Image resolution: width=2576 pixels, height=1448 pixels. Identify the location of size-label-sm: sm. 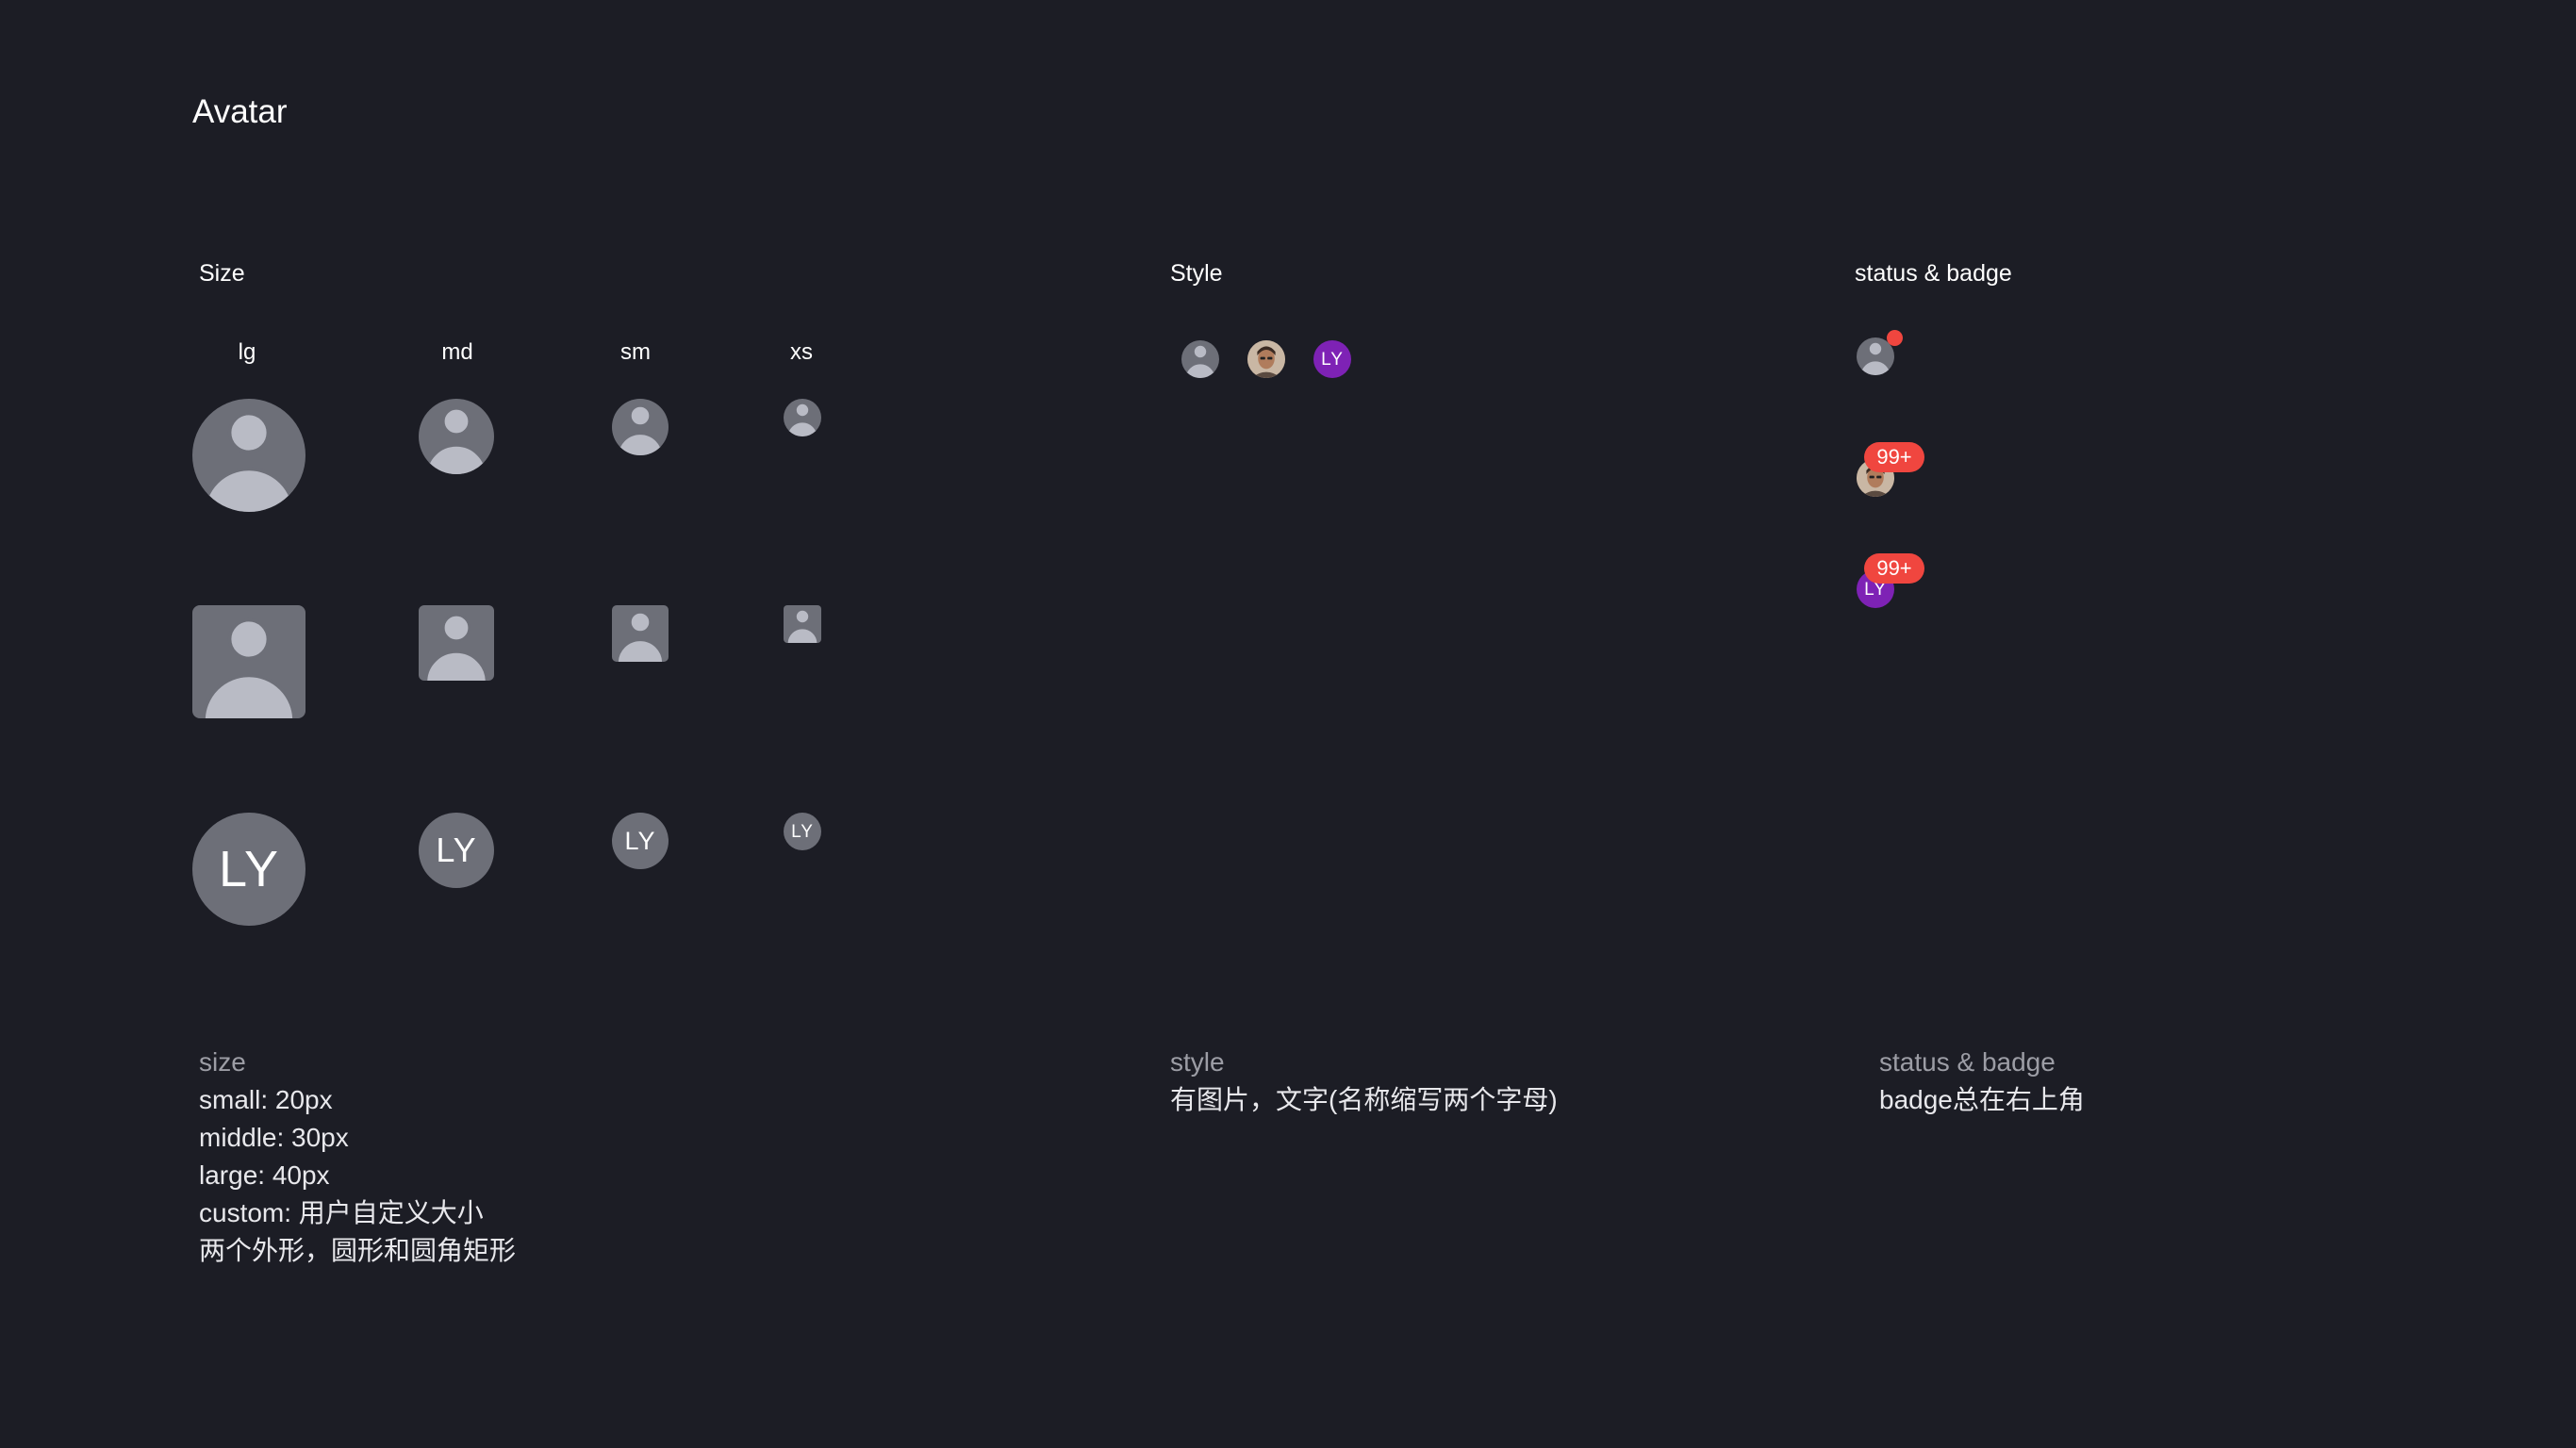
(635, 352).